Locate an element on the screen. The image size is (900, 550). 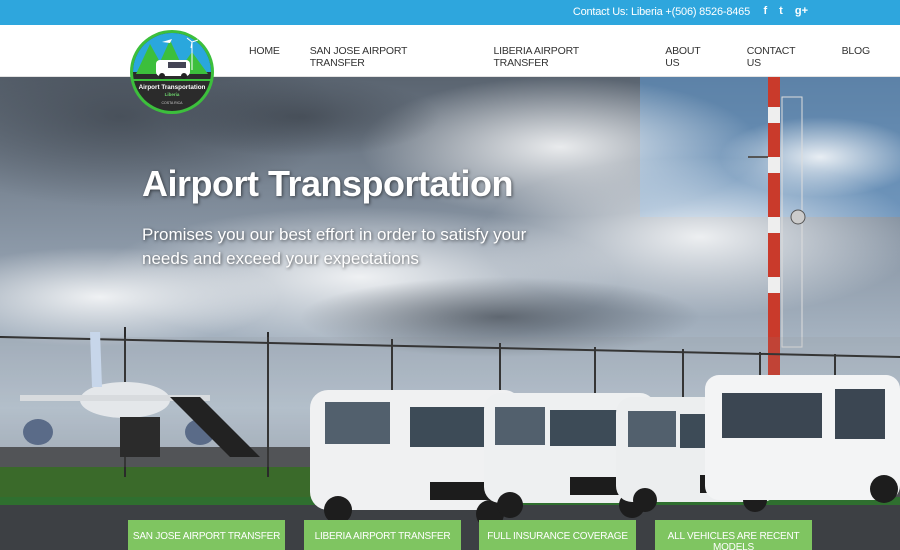
contact-phone: Contact Us: Liberia +(506) 8526-8465 is located at coordinates (661, 12).